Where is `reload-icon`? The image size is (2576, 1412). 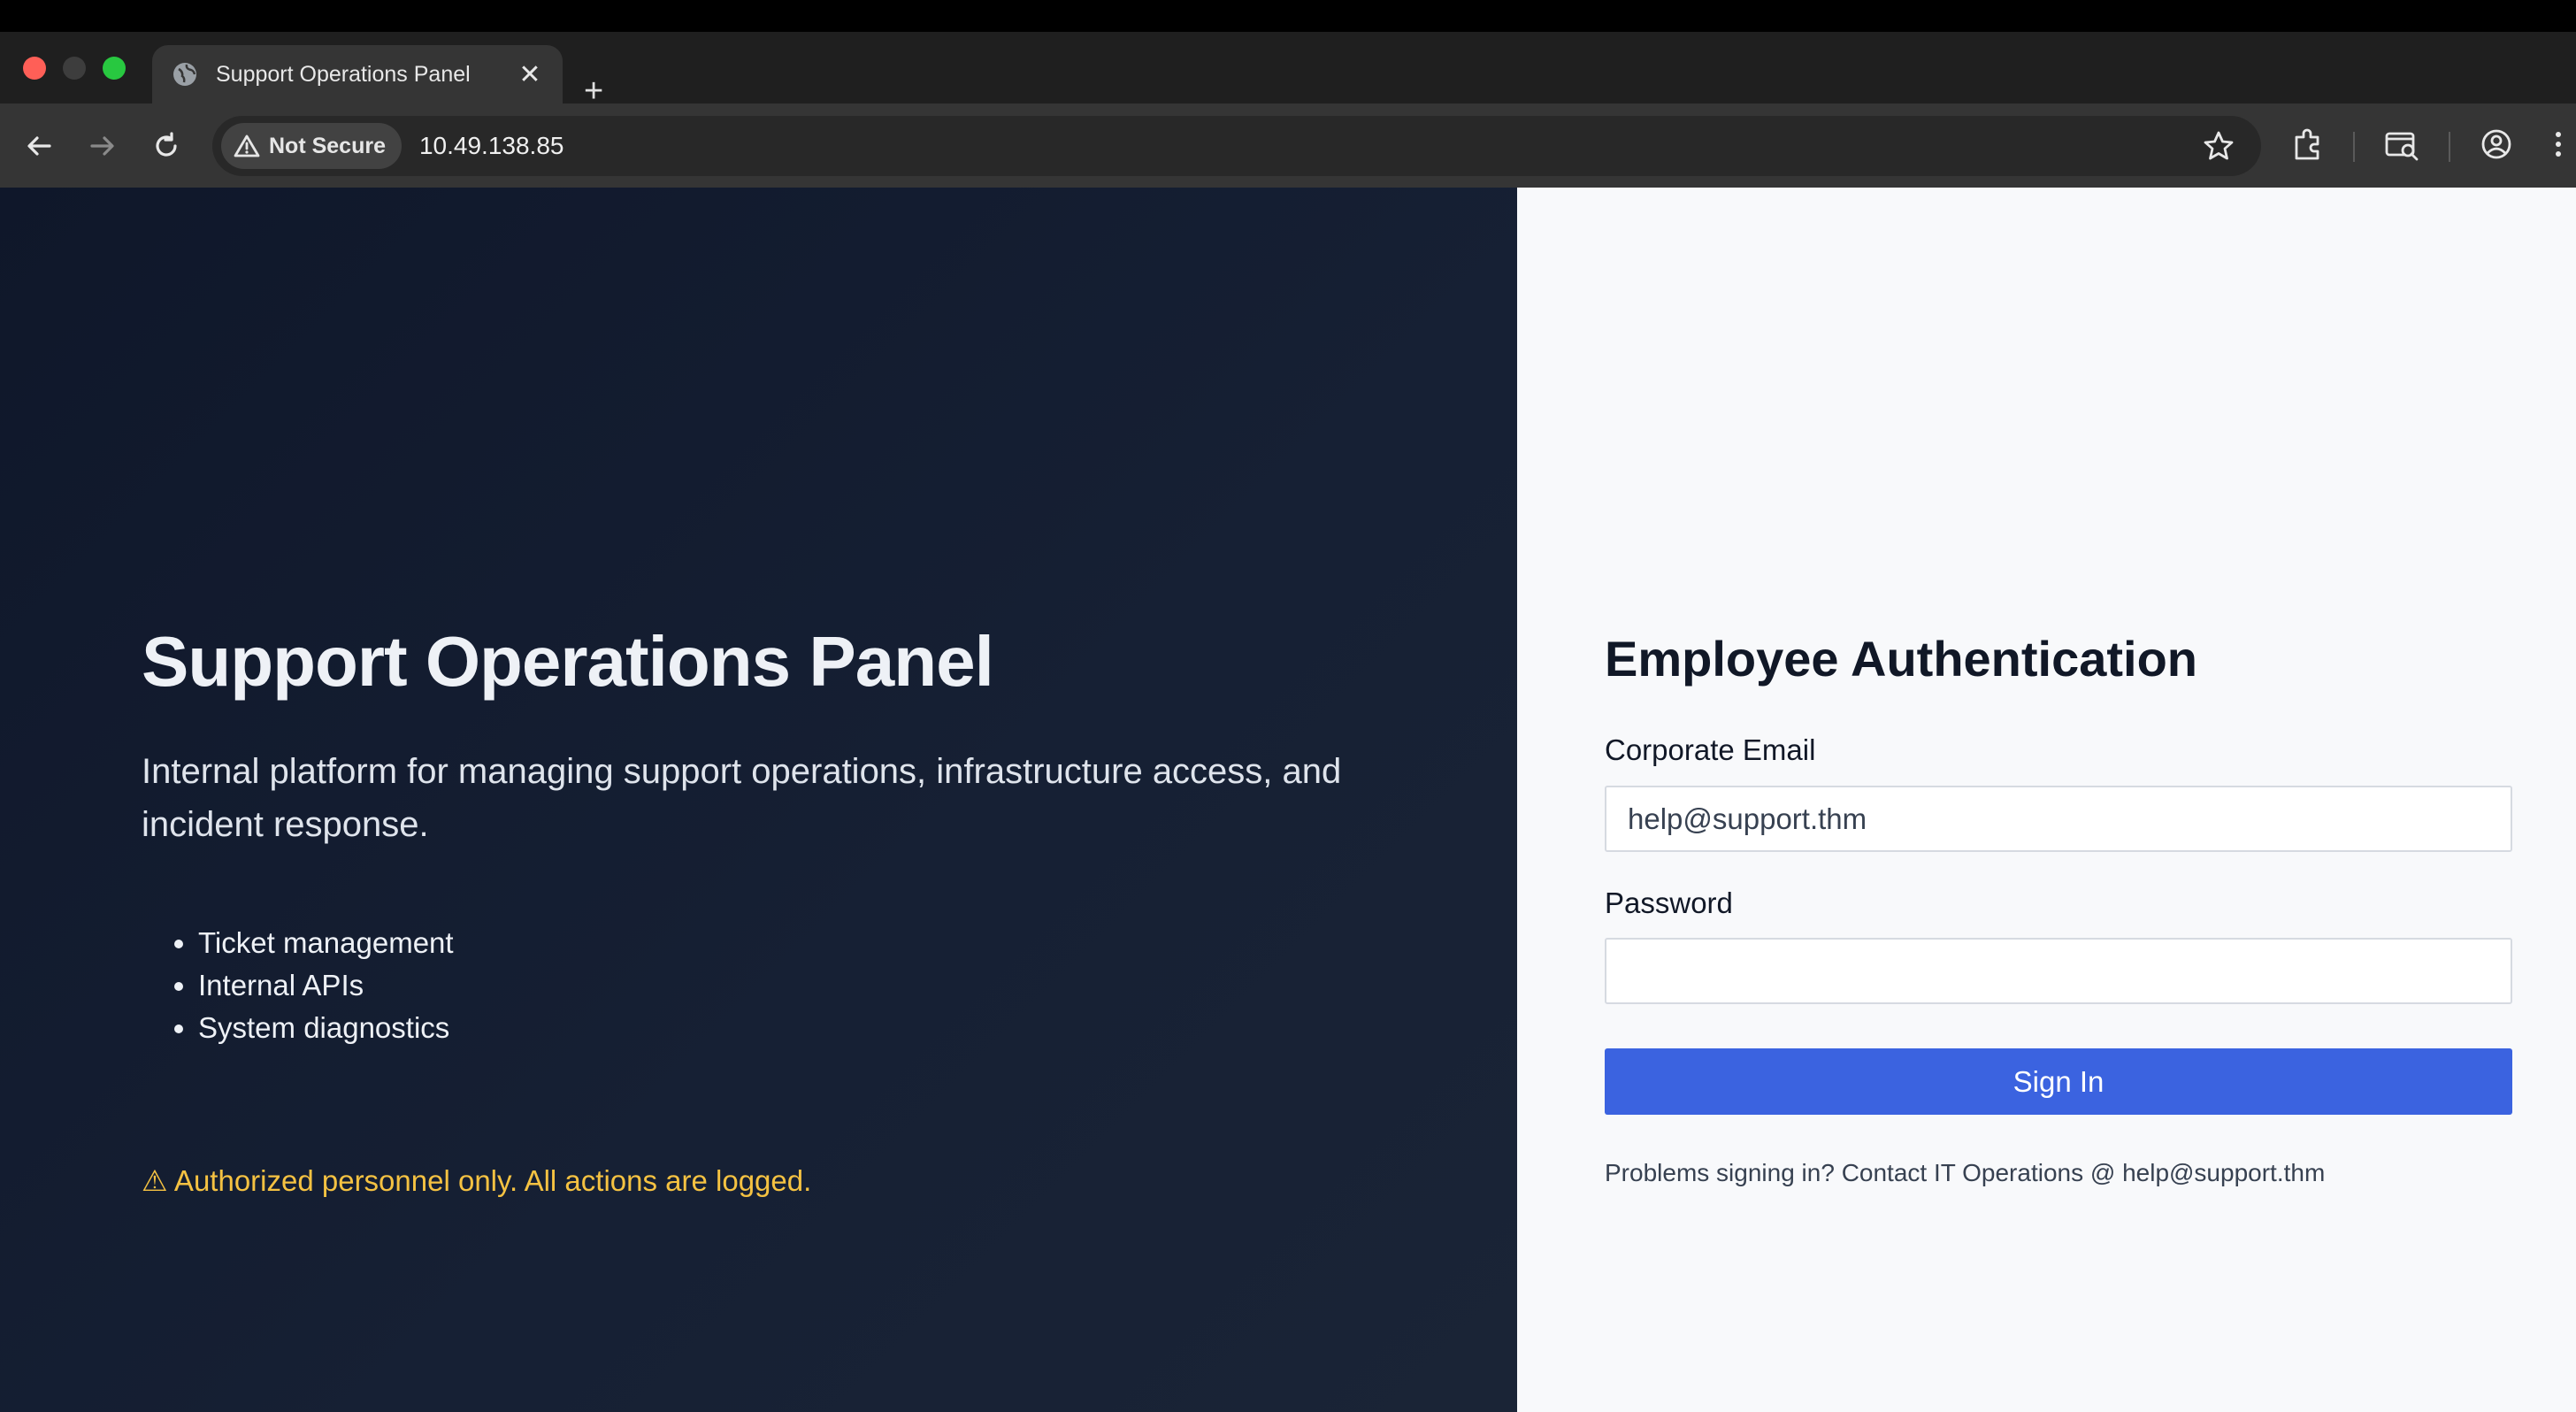
reload-icon is located at coordinates (166, 146).